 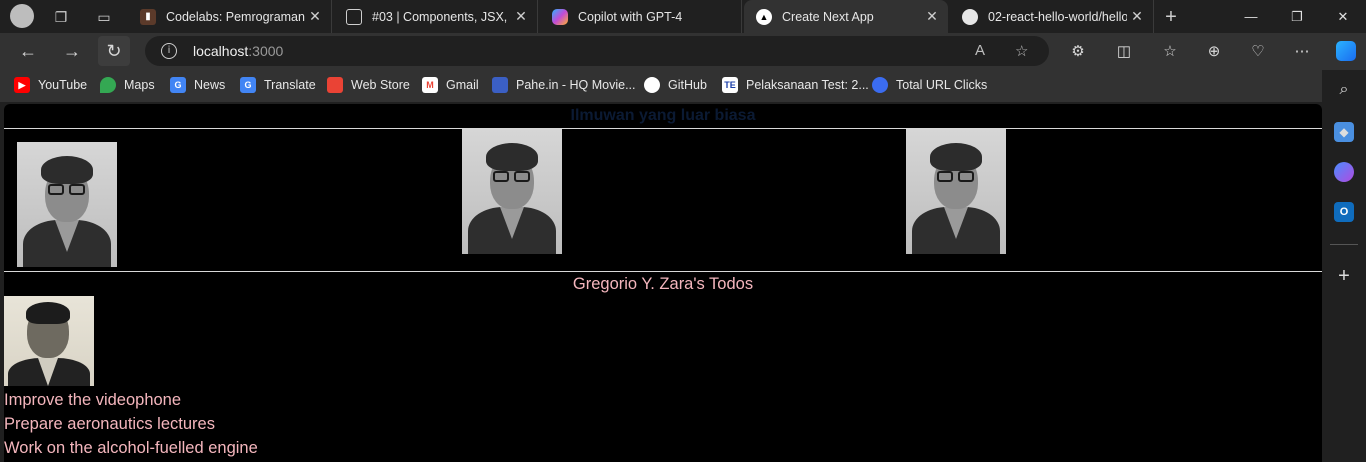 I want to click on news-icon: G, so click(x=178, y=85).